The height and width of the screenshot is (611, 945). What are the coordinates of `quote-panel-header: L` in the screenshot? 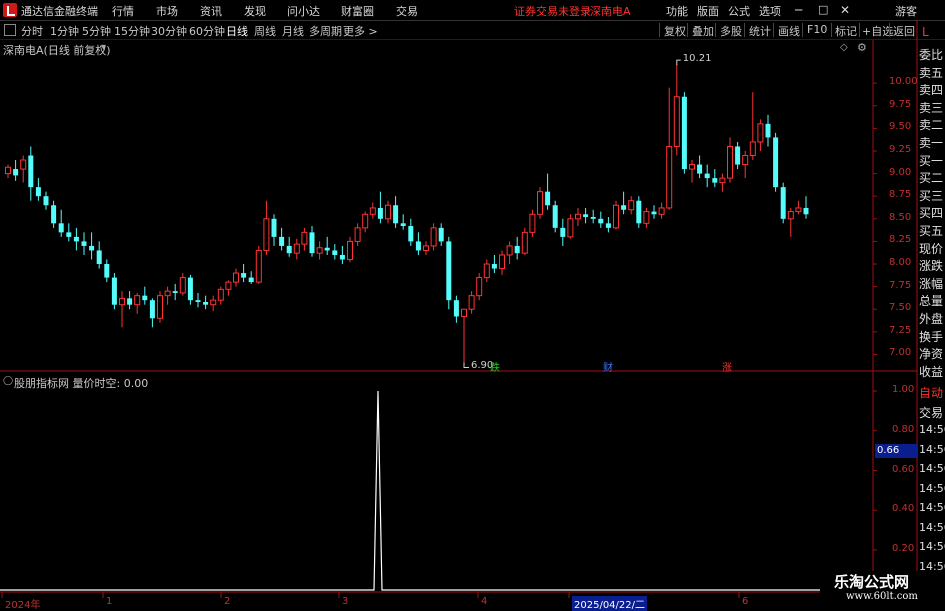 It's located at (925, 32).